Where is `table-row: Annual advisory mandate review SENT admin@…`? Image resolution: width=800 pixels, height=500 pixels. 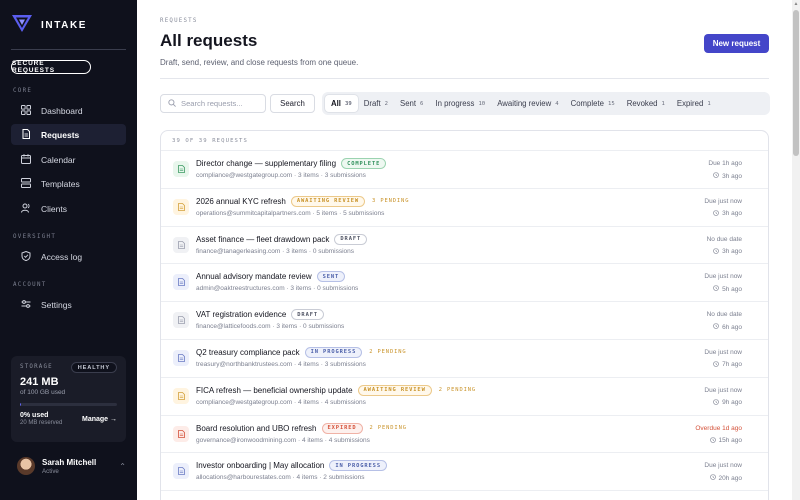 table-row: Annual advisory mandate review SENT admin@… is located at coordinates (464, 283).